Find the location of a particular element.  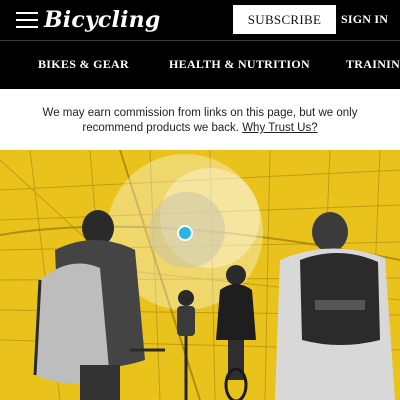

sign-in-link: SIGN IN is located at coordinates (364, 19).